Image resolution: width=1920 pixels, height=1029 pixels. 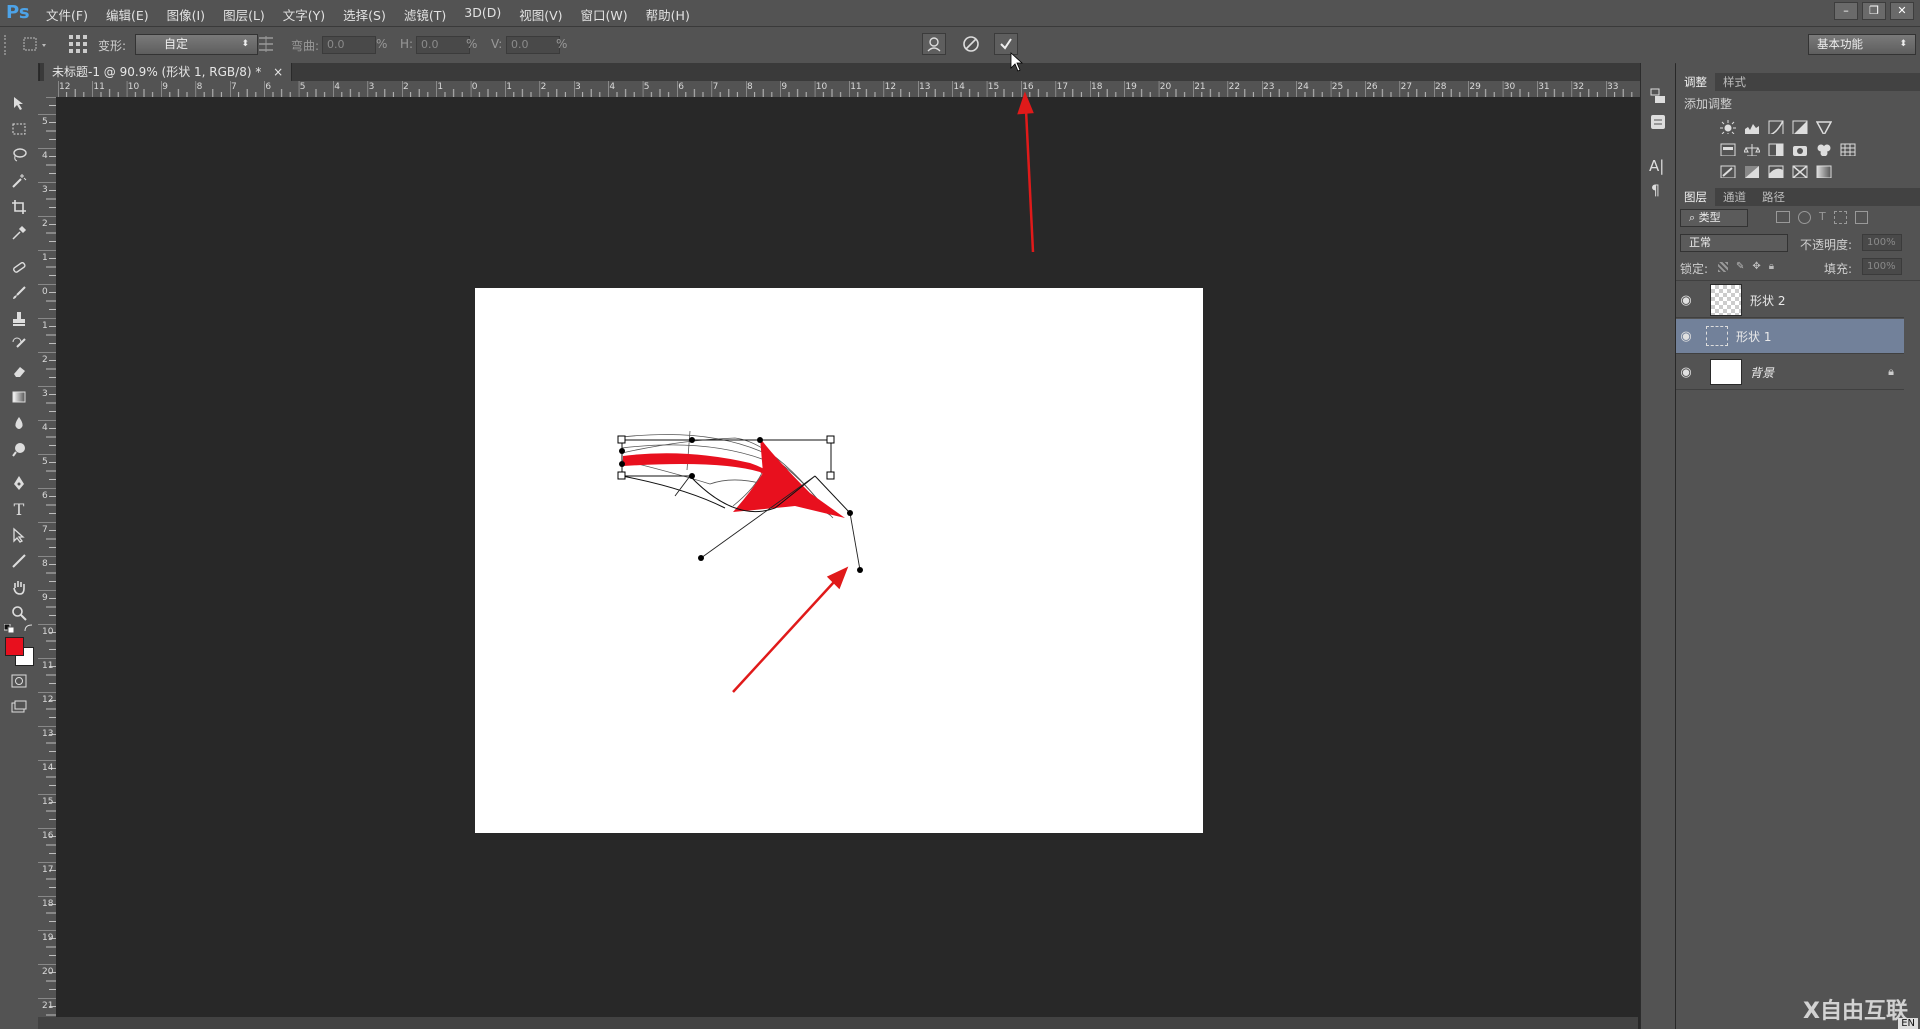 What do you see at coordinates (1776, 171) in the screenshot?
I see `threshold-icon` at bounding box center [1776, 171].